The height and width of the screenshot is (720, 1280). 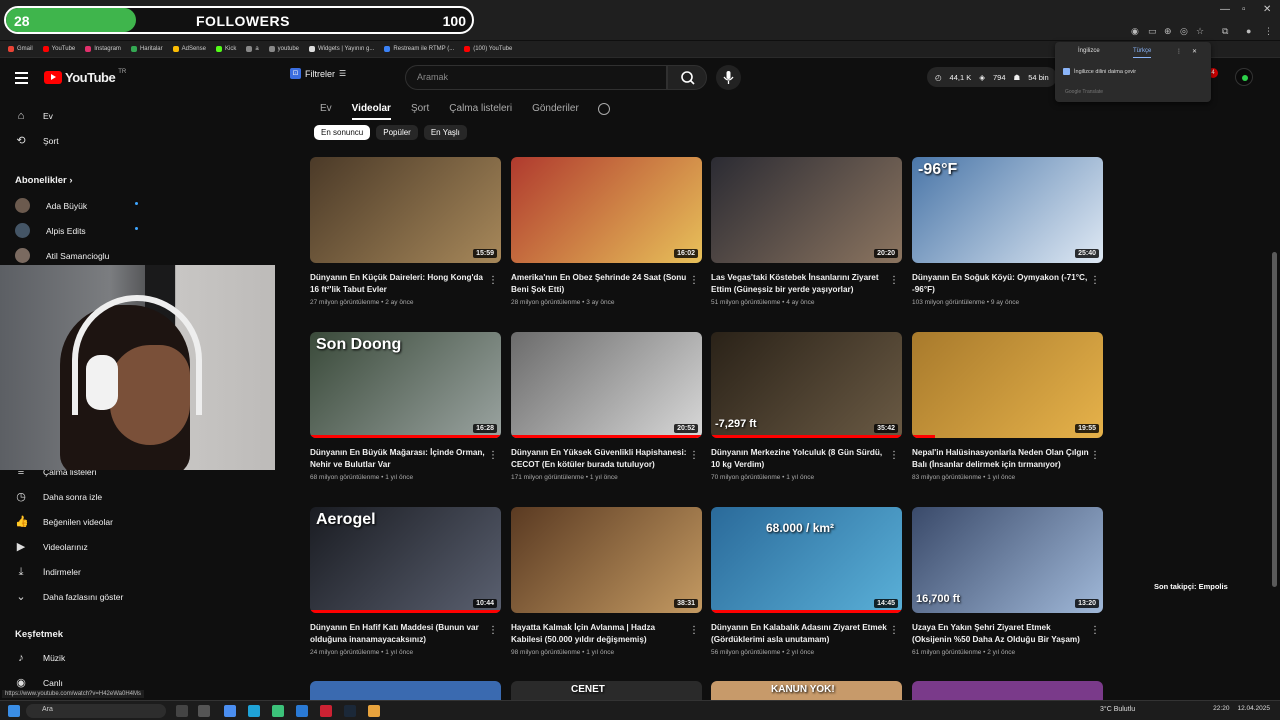 What do you see at coordinates (1117, 709) in the screenshot?
I see `weather-widget: 3°C Bulutlu` at bounding box center [1117, 709].